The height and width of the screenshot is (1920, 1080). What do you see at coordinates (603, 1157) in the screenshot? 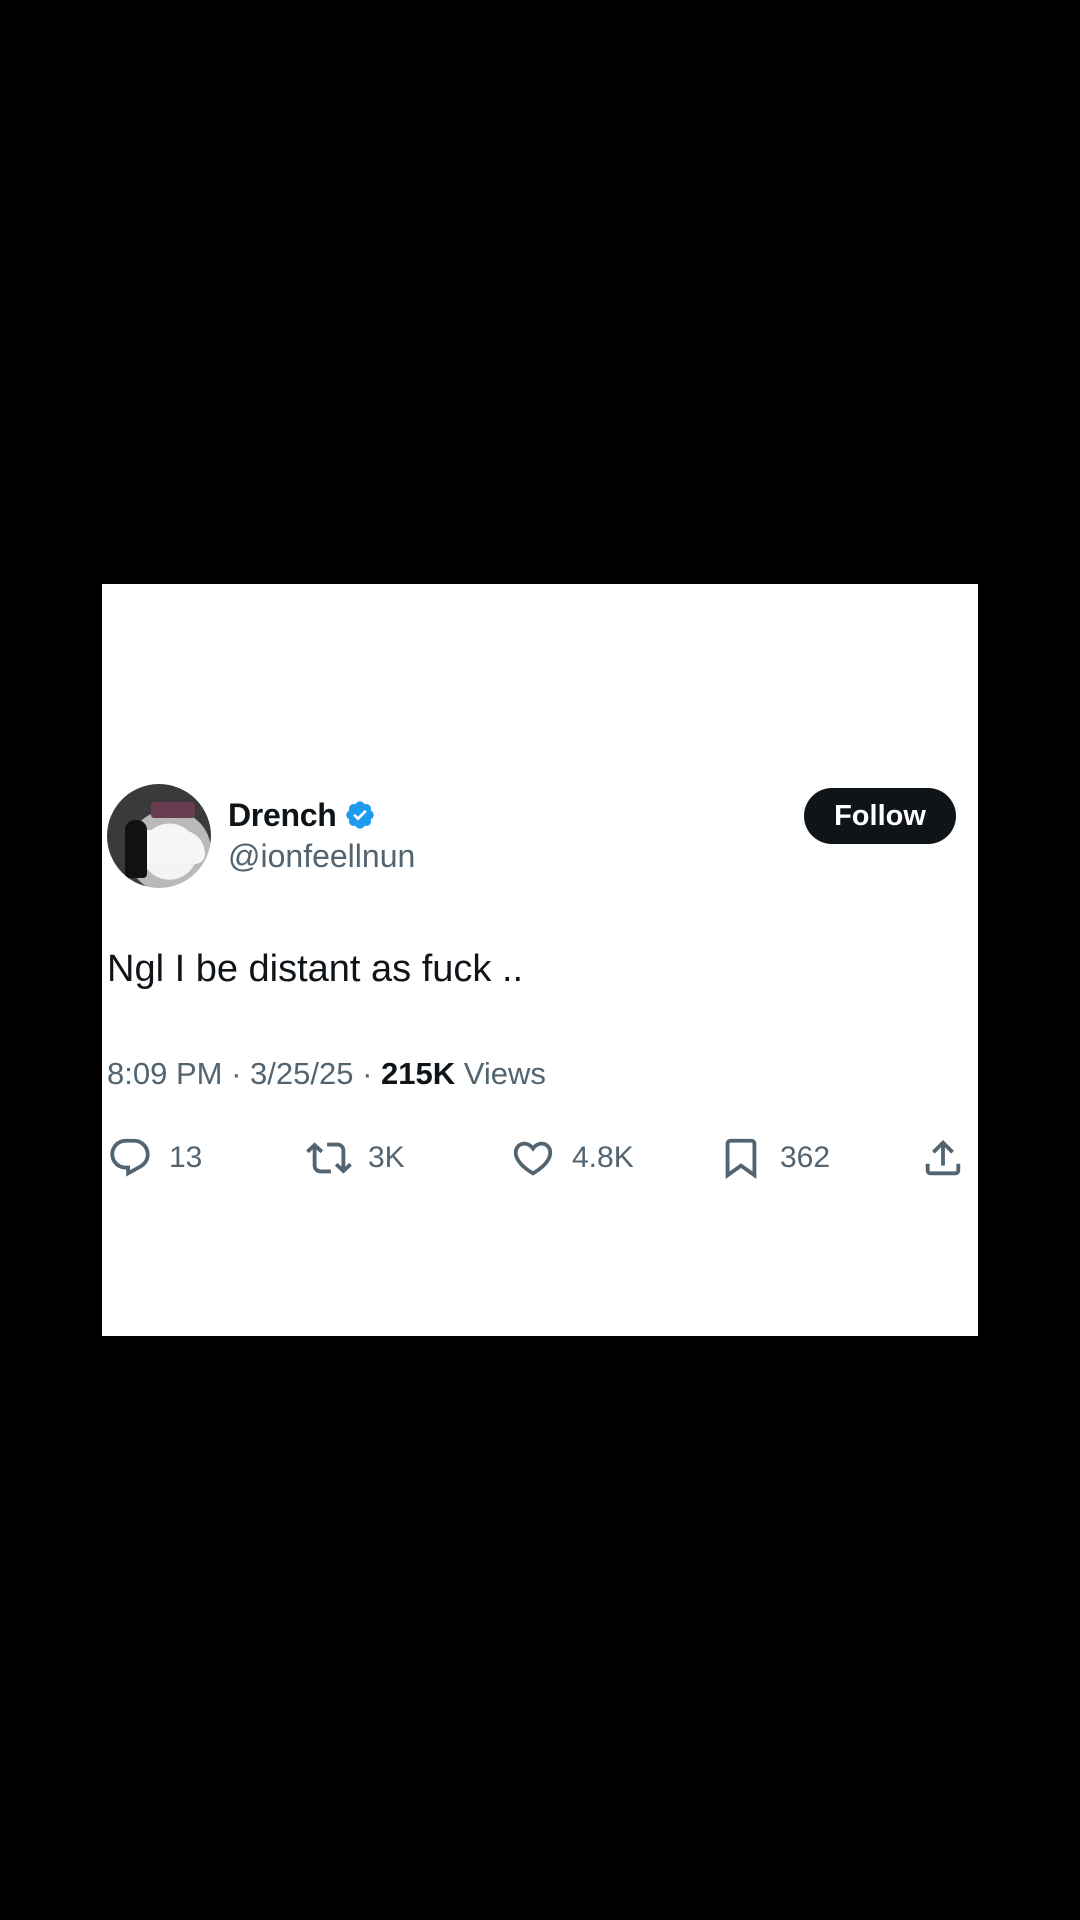
I see `like-count: 4.8K` at bounding box center [603, 1157].